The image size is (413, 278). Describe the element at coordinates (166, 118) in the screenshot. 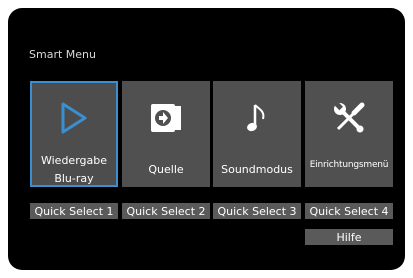

I see `source-input-icon` at that location.